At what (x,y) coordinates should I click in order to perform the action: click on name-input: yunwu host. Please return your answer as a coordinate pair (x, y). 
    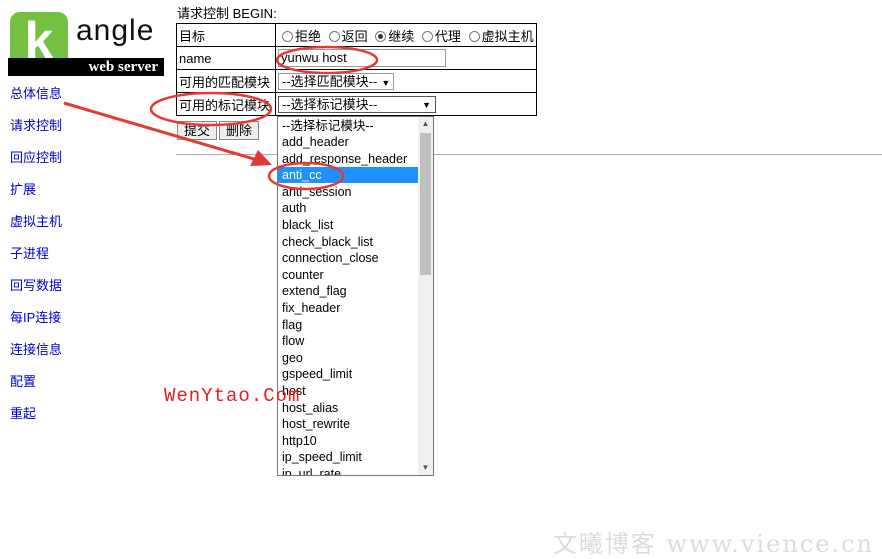
    Looking at the image, I should click on (362, 58).